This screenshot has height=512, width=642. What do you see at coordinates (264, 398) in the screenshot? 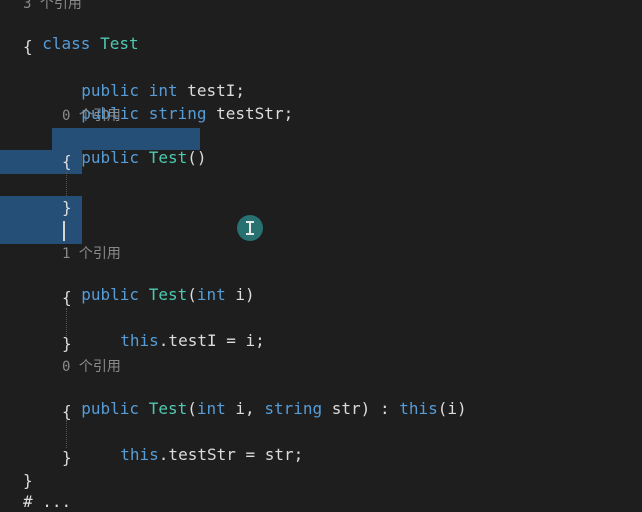
I see `constructor-int-string: public Test(int i, string str) : this(i)` at bounding box center [264, 398].